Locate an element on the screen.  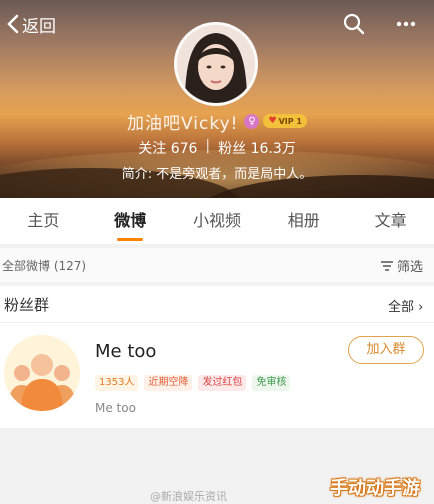
back-button: 返回 is located at coordinates (31, 24).